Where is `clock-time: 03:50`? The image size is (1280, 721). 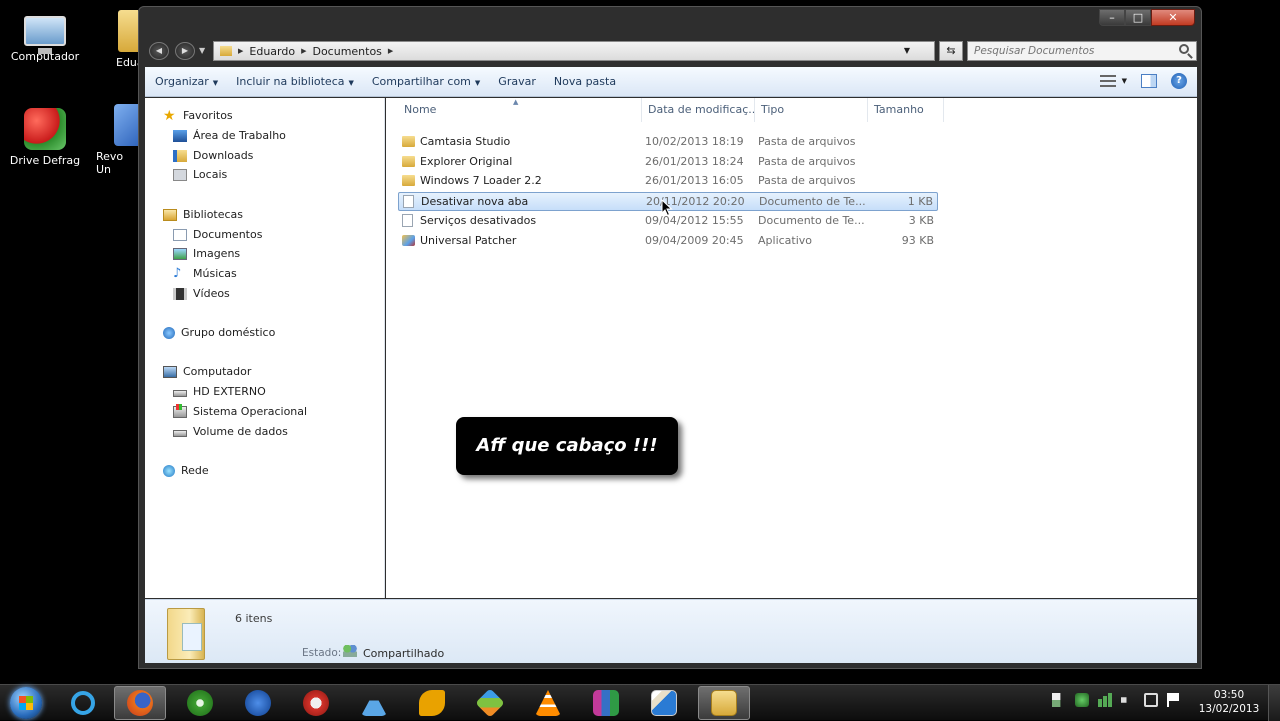
clock-time: 03:50 is located at coordinates (1229, 695).